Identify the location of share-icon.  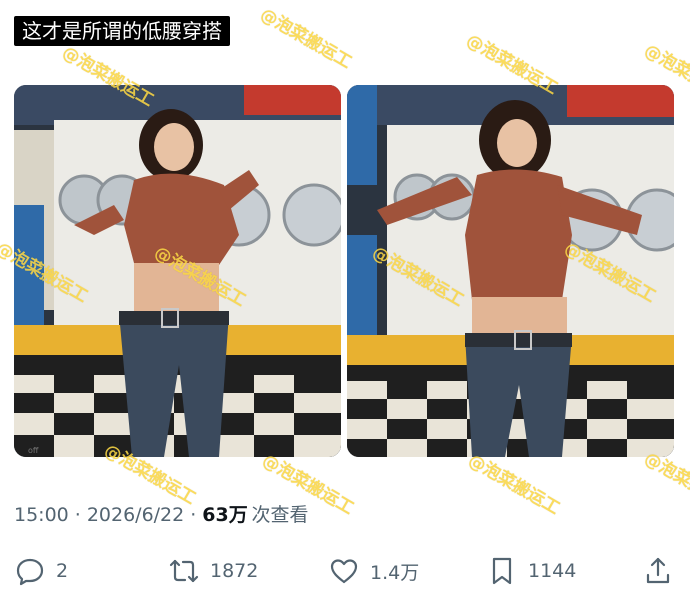
(658, 570).